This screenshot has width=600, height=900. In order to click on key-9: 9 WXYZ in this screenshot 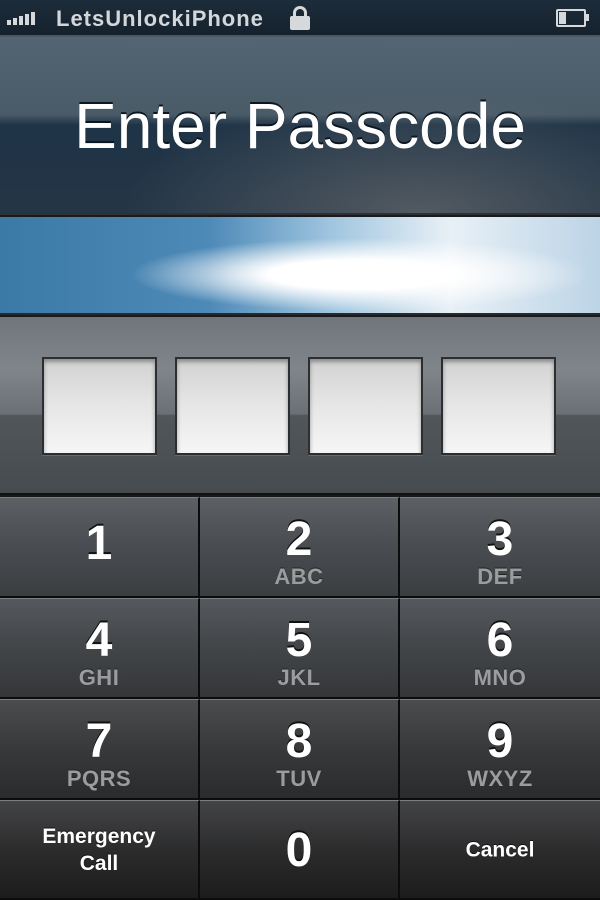, I will do `click(500, 749)`.